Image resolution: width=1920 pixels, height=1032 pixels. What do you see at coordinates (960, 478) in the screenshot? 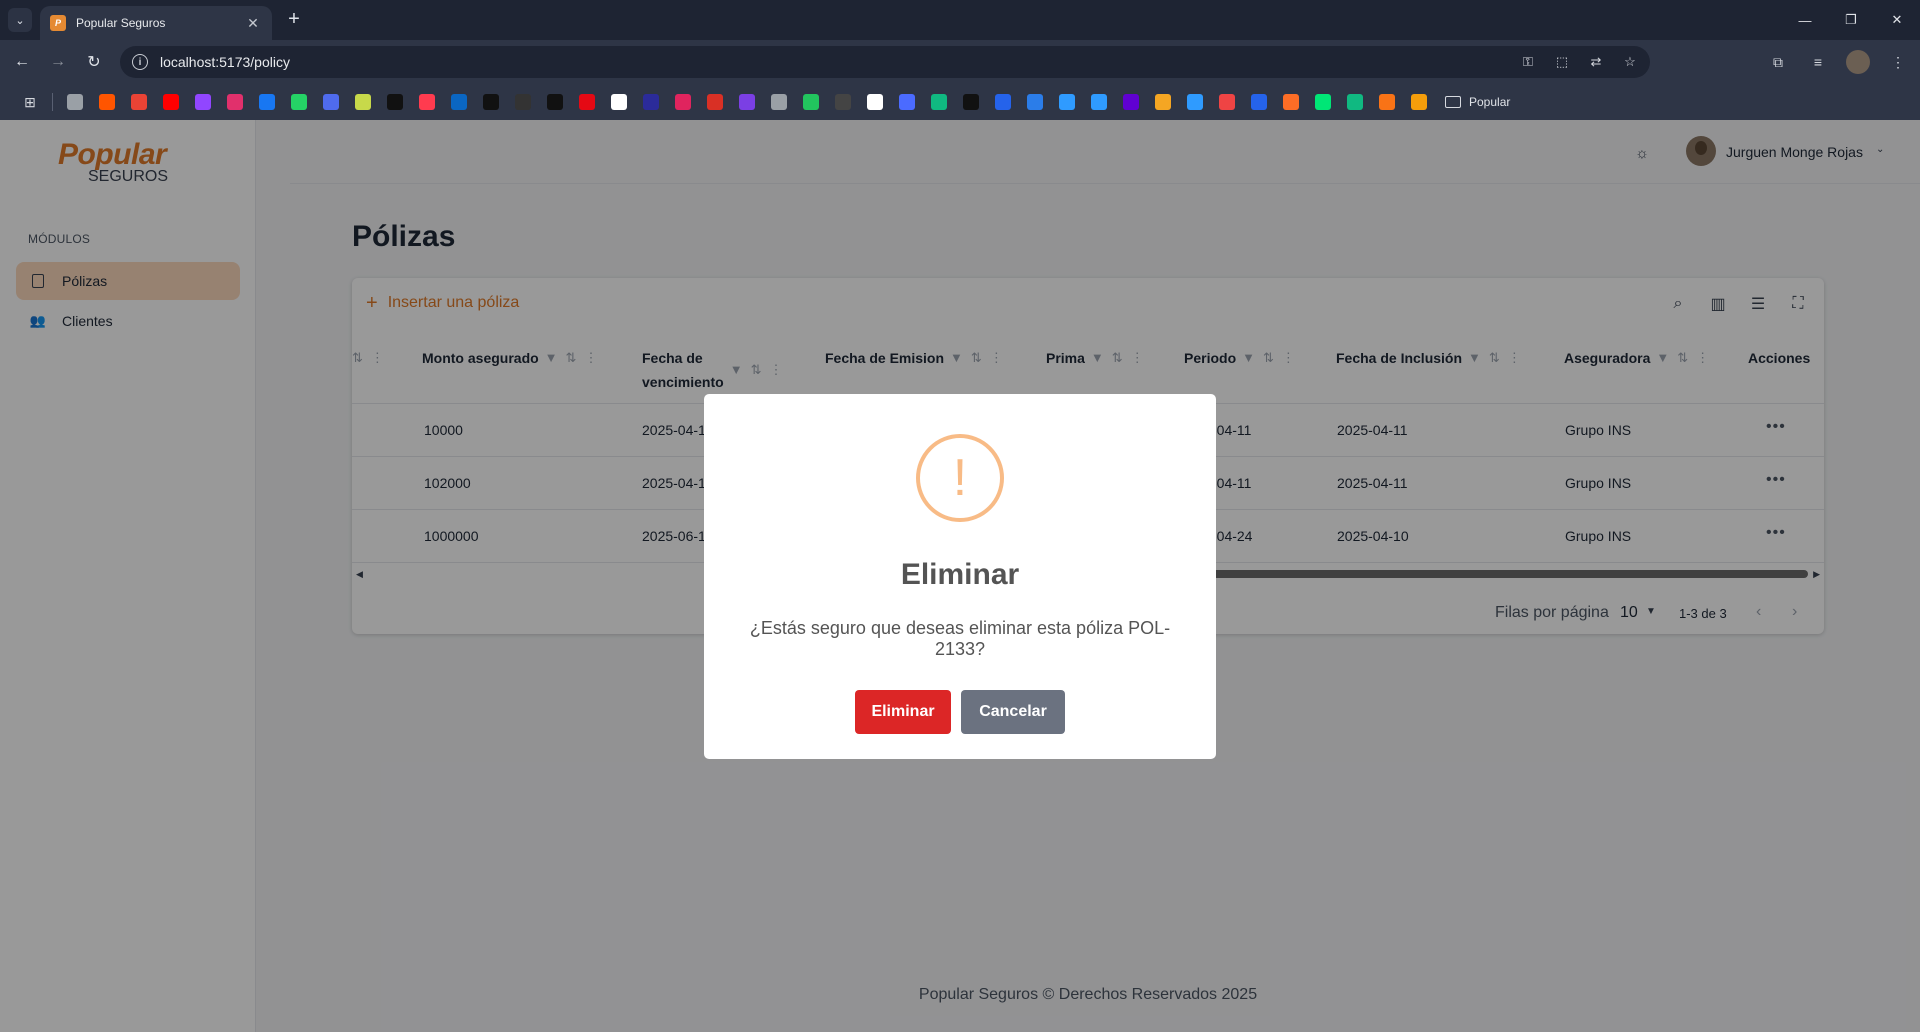
I see `warning-icon: !` at bounding box center [960, 478].